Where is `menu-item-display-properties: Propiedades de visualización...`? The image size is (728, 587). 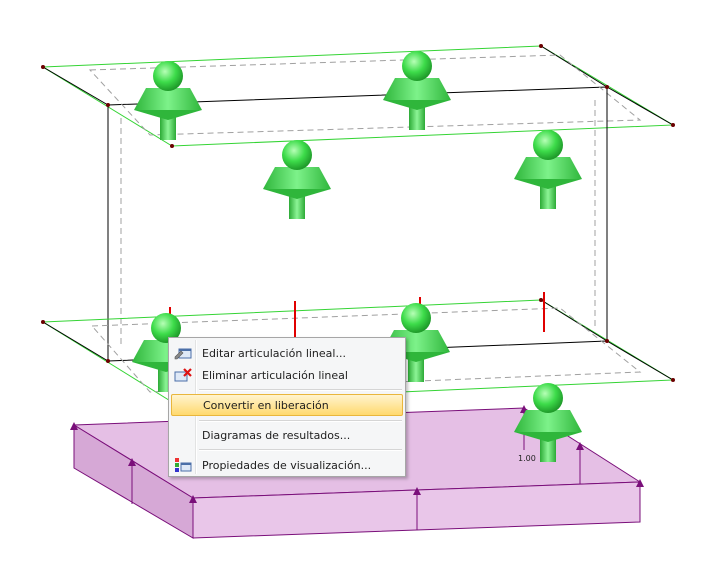
menu-item-display-properties: Propiedades de visualización... is located at coordinates (287, 465).